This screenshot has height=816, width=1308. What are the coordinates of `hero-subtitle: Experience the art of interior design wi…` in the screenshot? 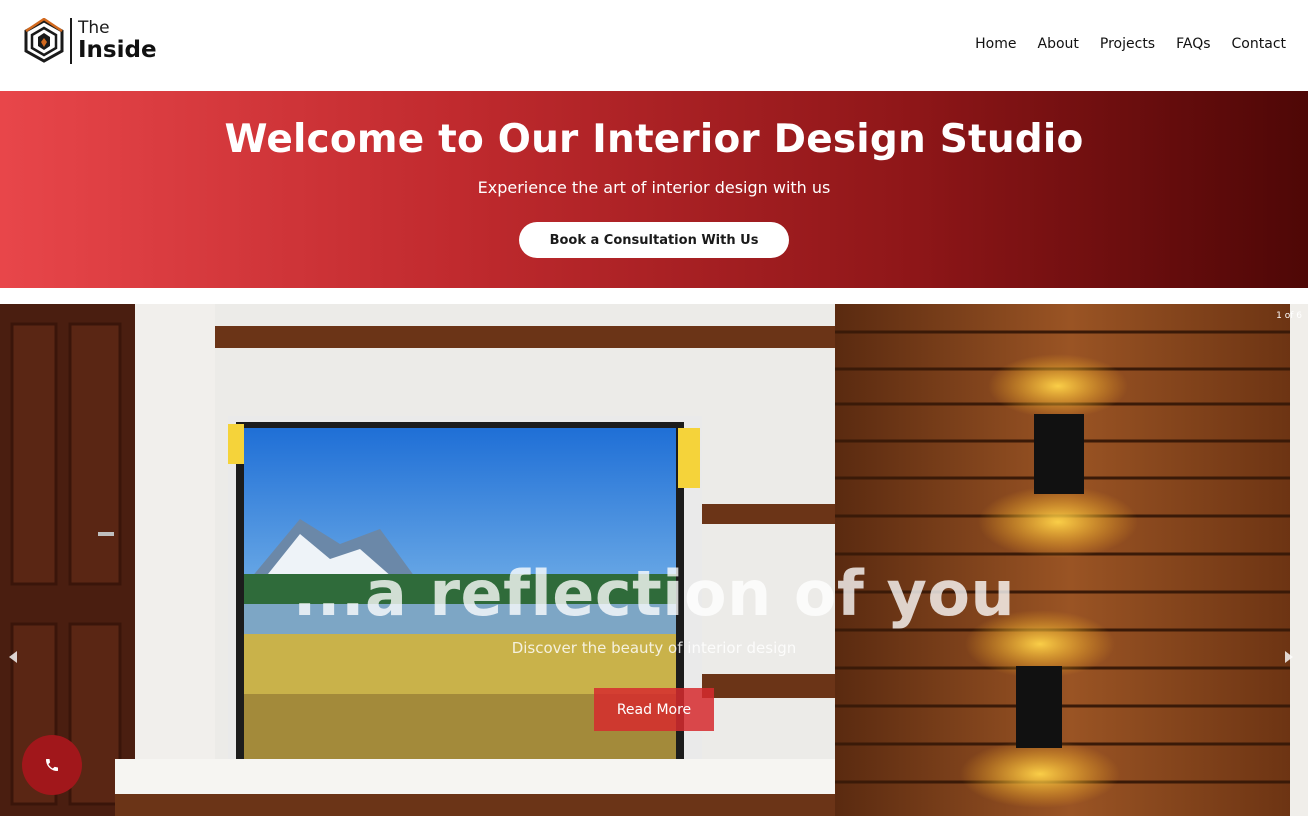 It's located at (654, 187).